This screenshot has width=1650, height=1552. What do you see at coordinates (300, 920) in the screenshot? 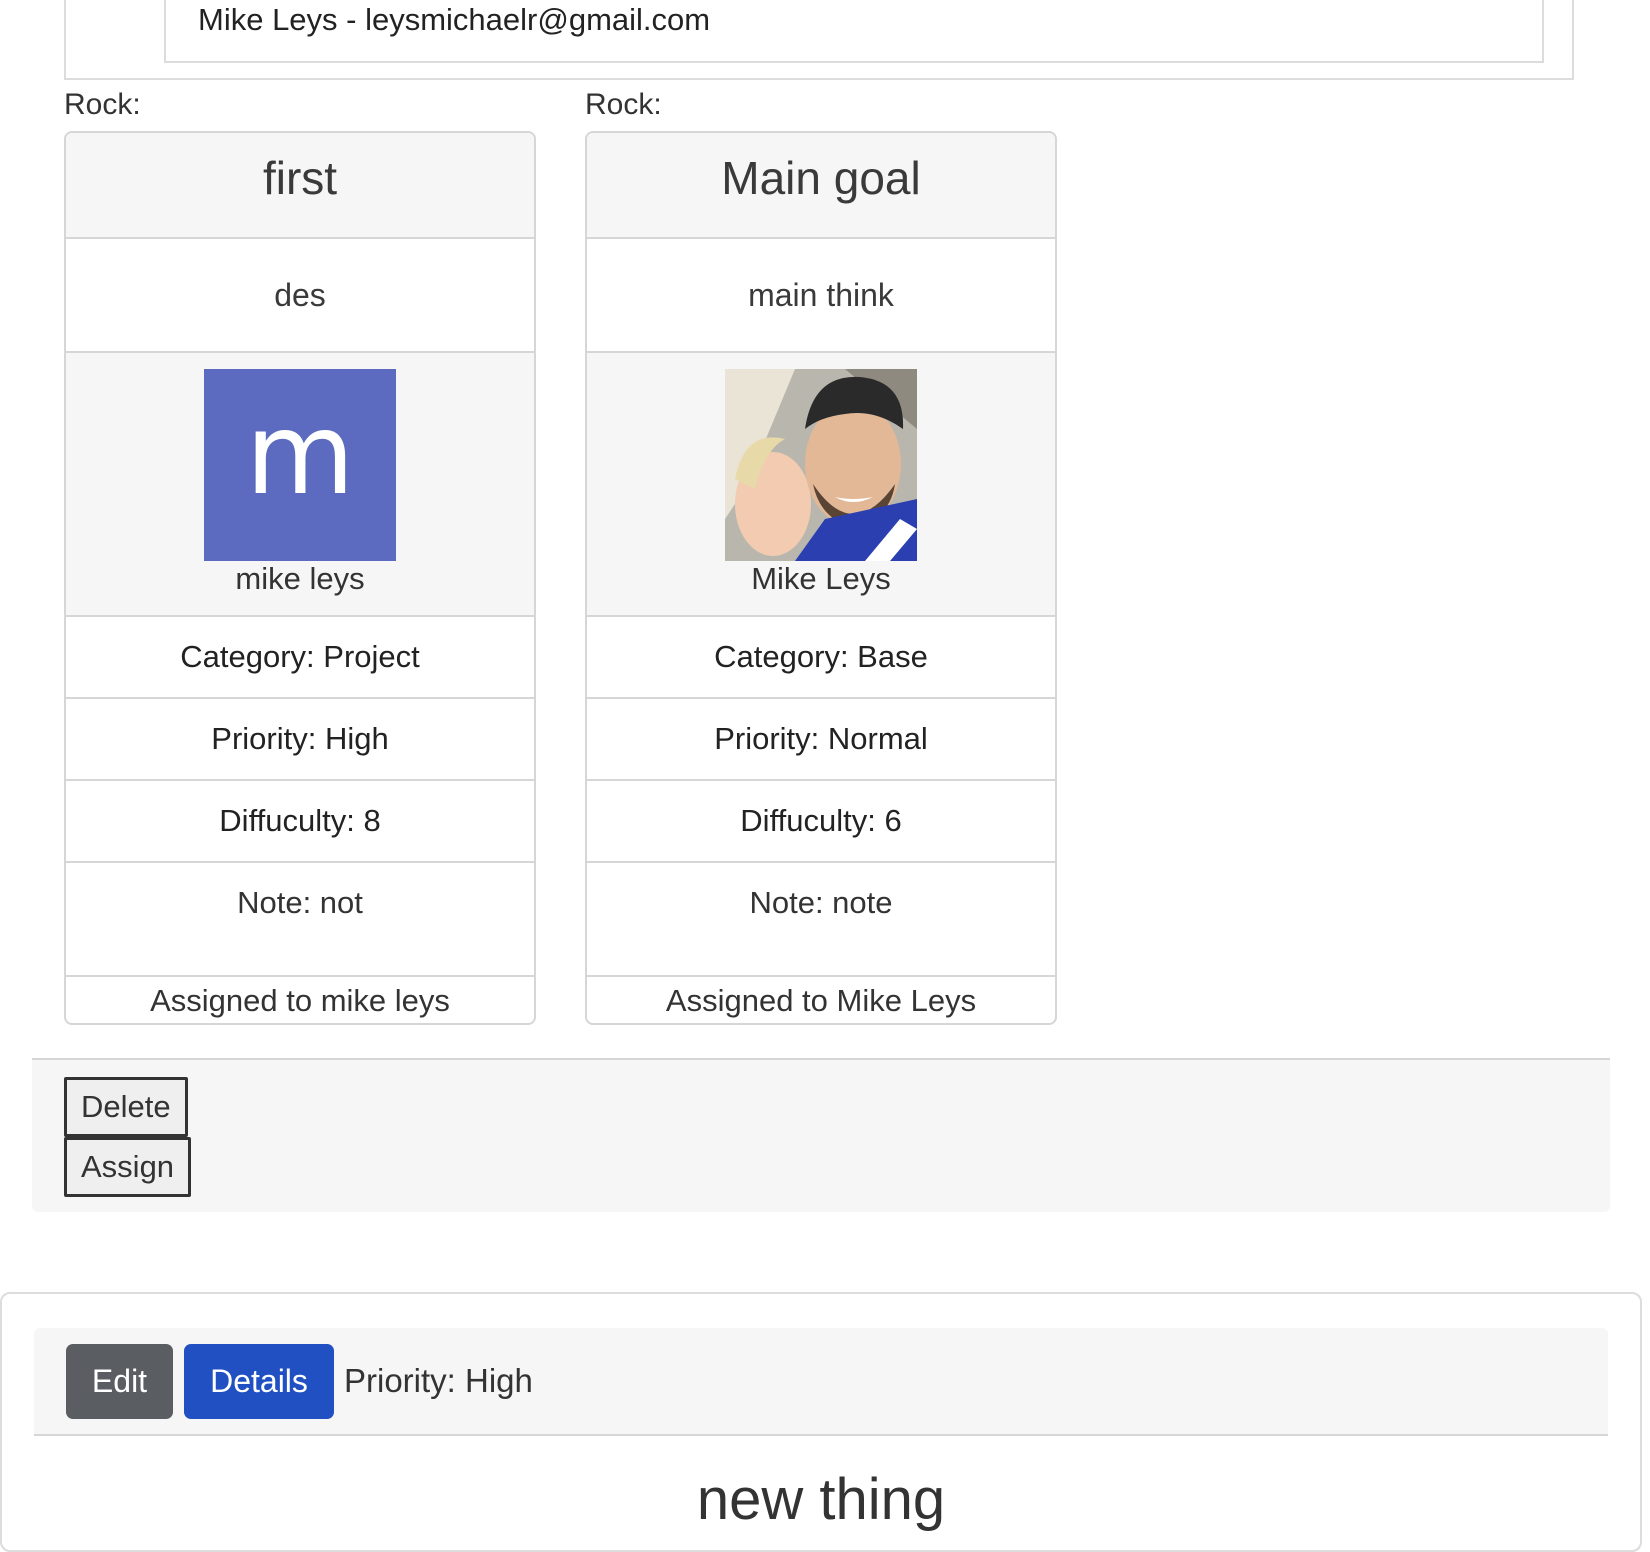
I see `rock-note: Note: not` at bounding box center [300, 920].